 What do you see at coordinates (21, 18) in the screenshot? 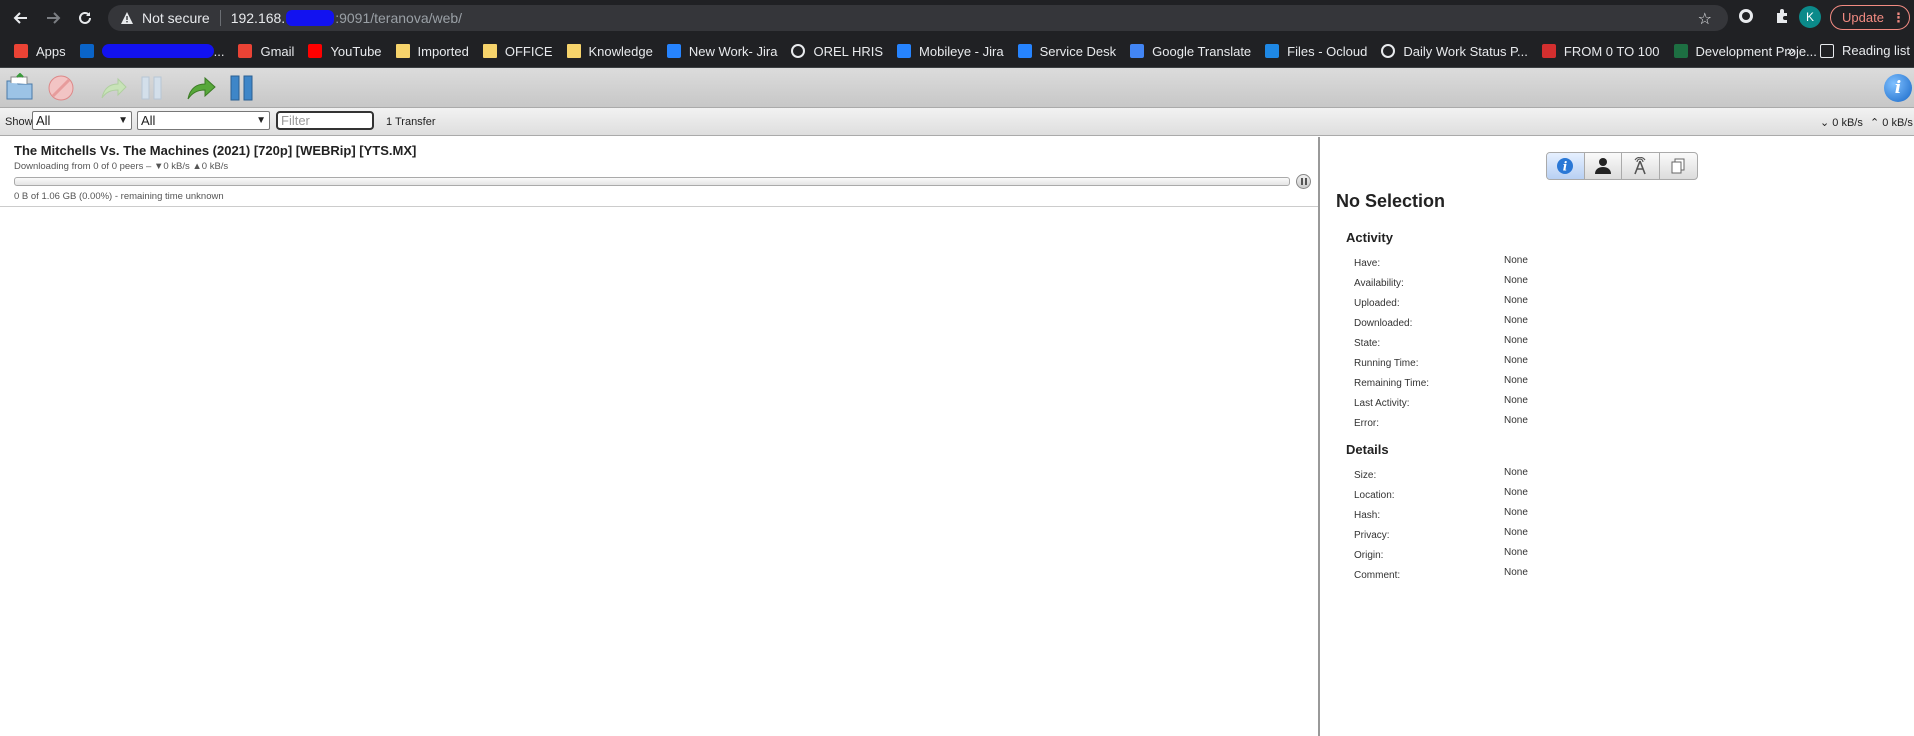
I see `back-arrow-icon` at bounding box center [21, 18].